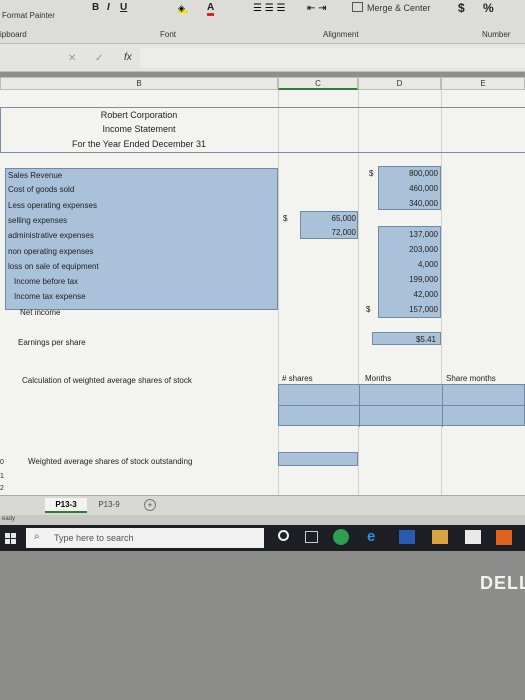  I want to click on indent-icons: ⇤ ⇥, so click(317, 8).